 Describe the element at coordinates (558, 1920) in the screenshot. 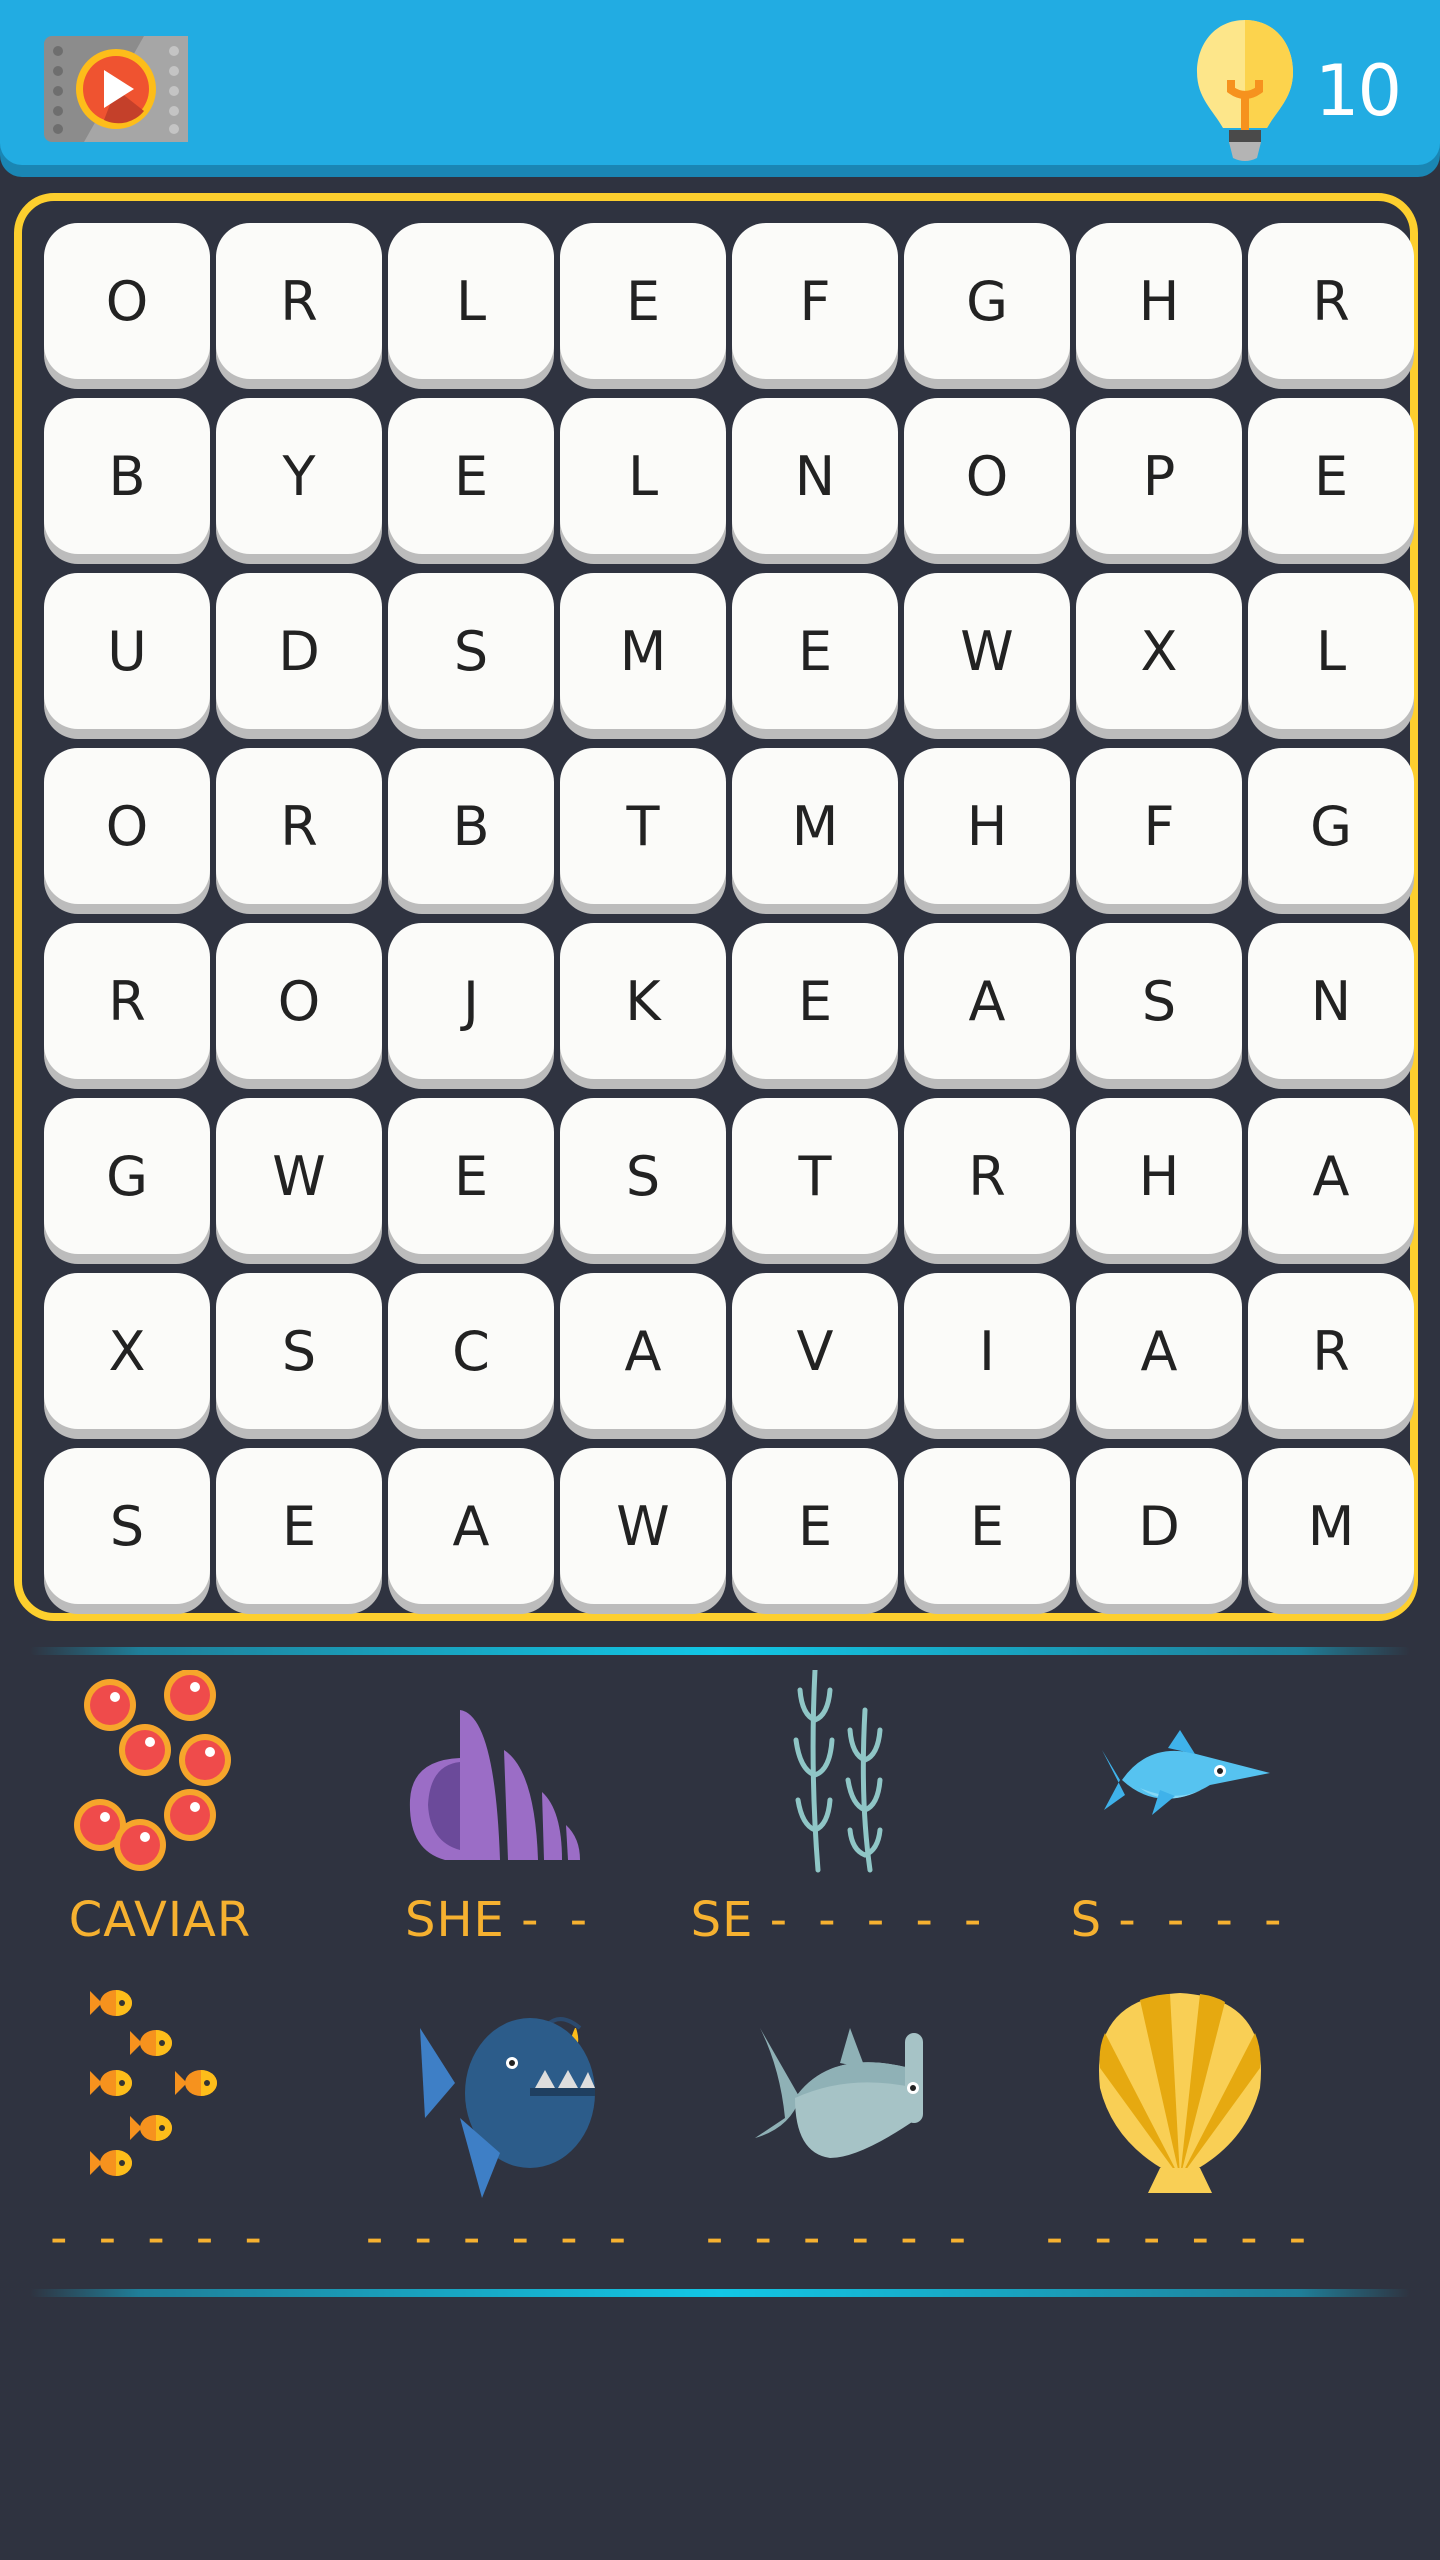

I see `clue-hidden-slots: - -` at that location.